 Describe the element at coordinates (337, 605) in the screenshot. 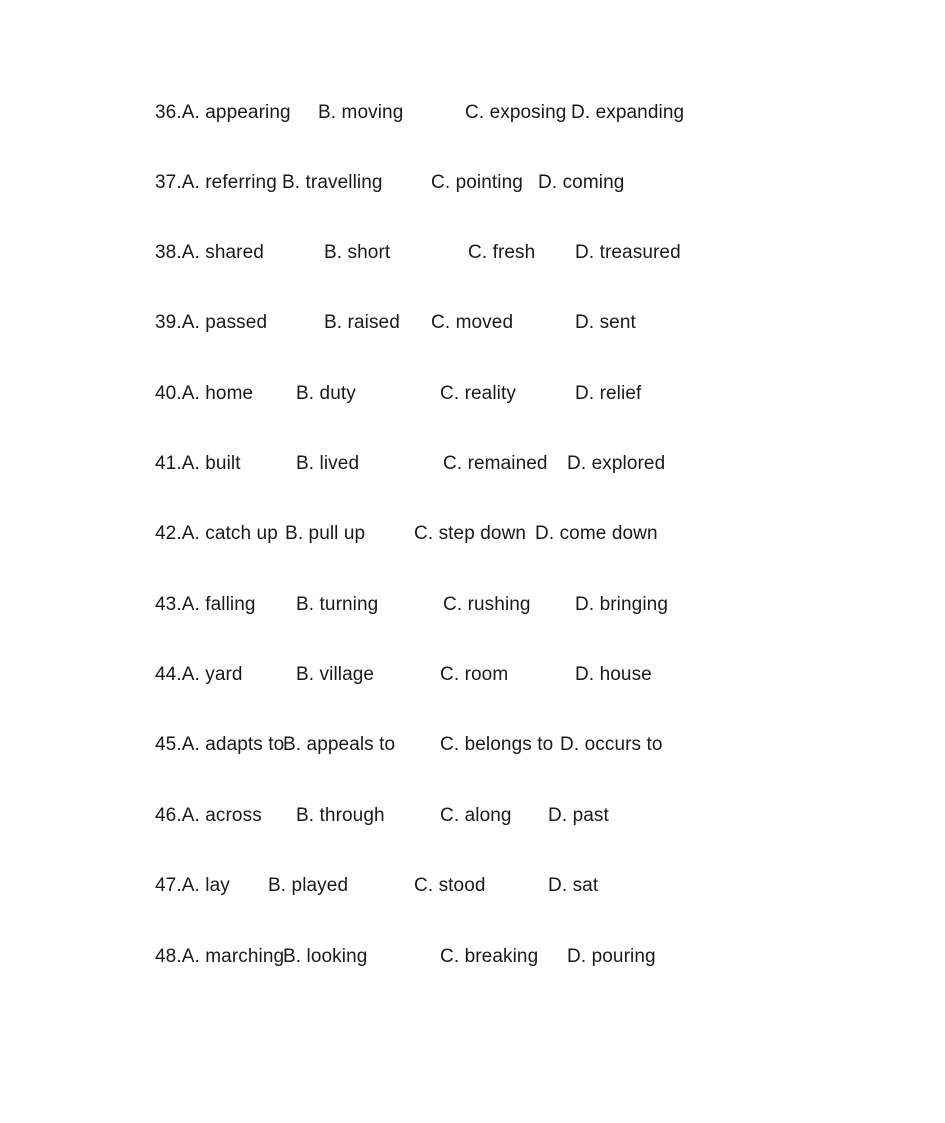

I see `option-b: B. turning` at that location.